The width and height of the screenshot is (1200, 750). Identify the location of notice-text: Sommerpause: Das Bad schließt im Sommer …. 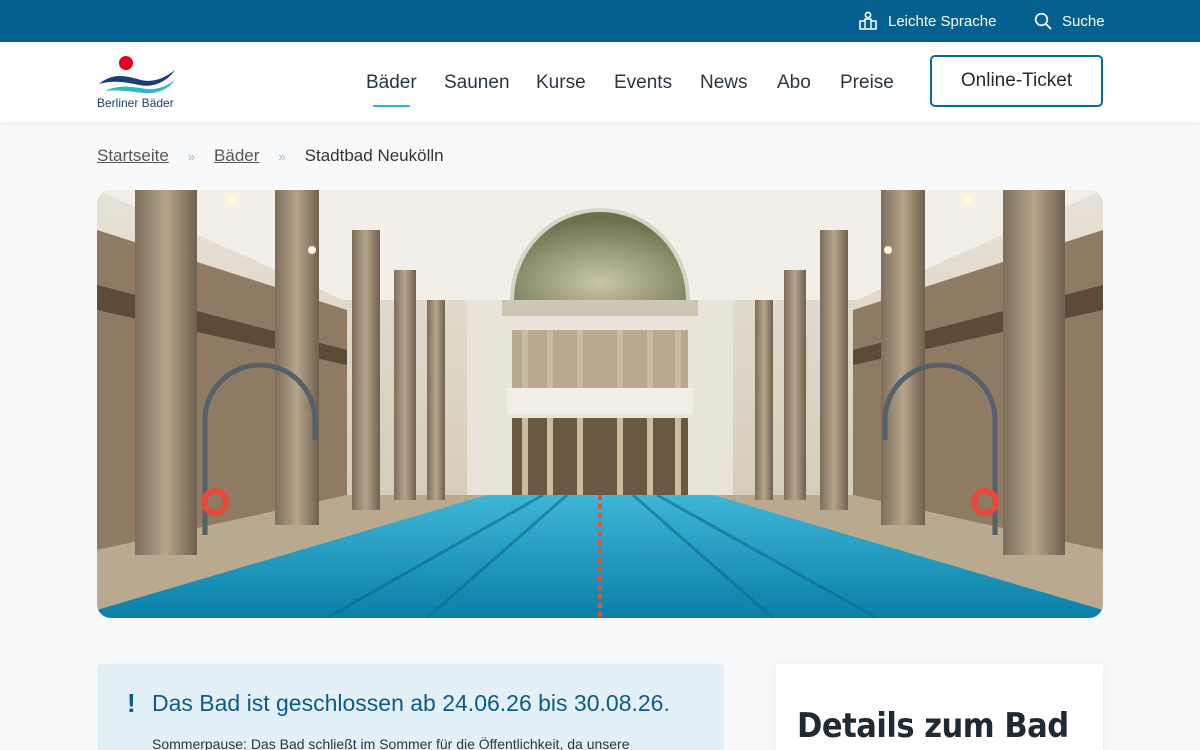
(391, 743).